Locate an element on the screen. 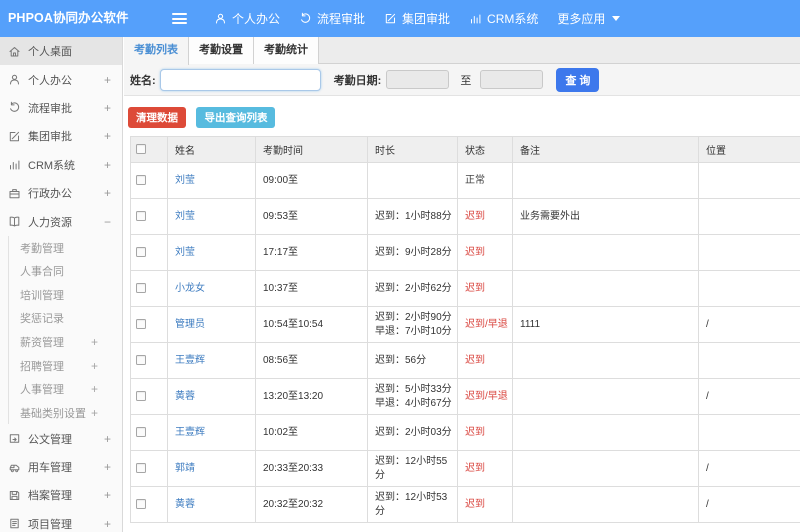 The height and width of the screenshot is (532, 800). sidebar-subitem-3: 培训管理 is located at coordinates (65, 295).